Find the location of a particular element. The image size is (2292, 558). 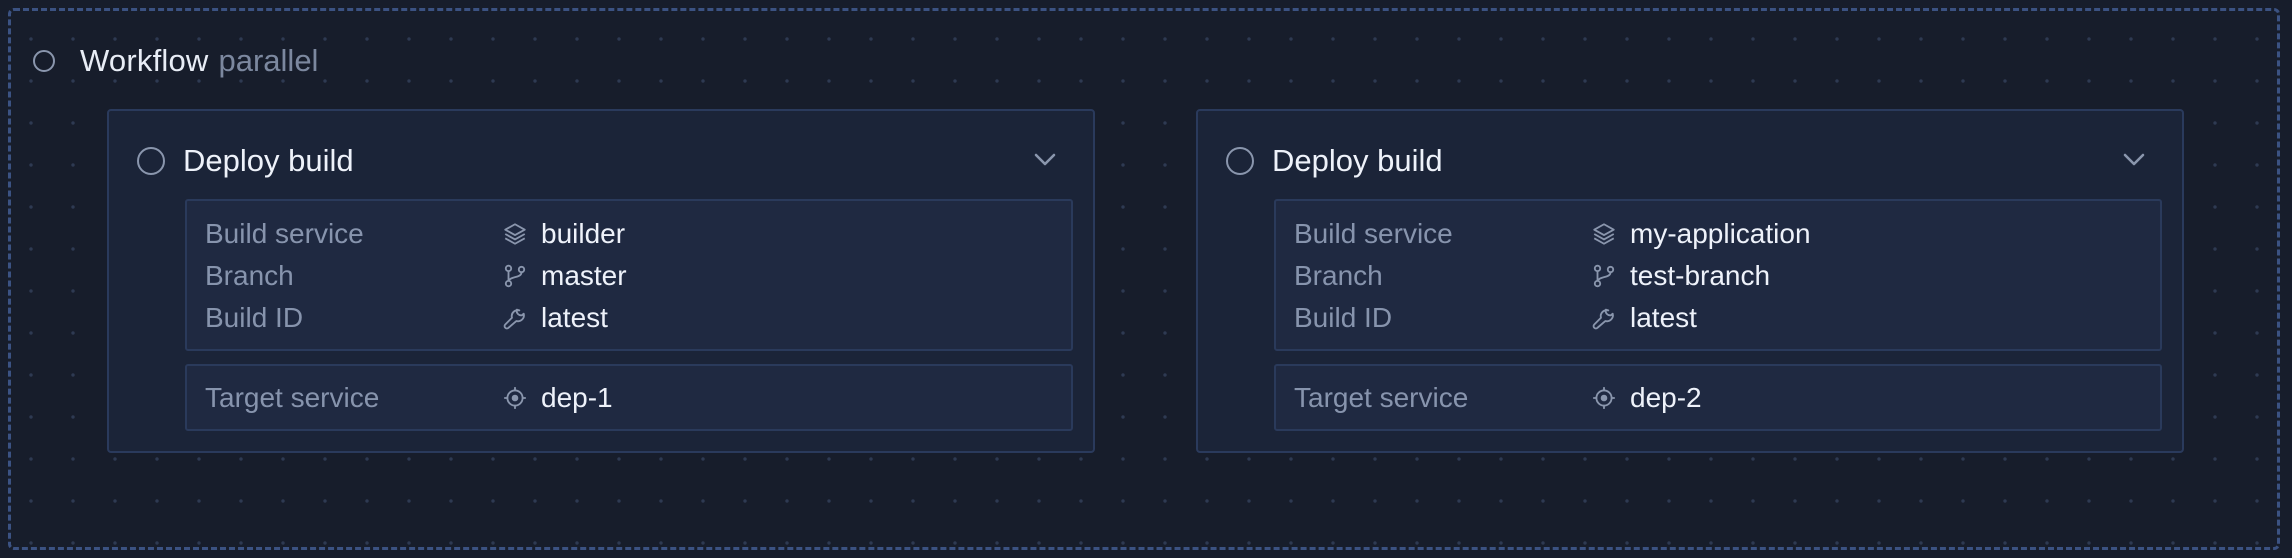

detail-row-branch: Branch test-branch is located at coordinates (1532, 276).